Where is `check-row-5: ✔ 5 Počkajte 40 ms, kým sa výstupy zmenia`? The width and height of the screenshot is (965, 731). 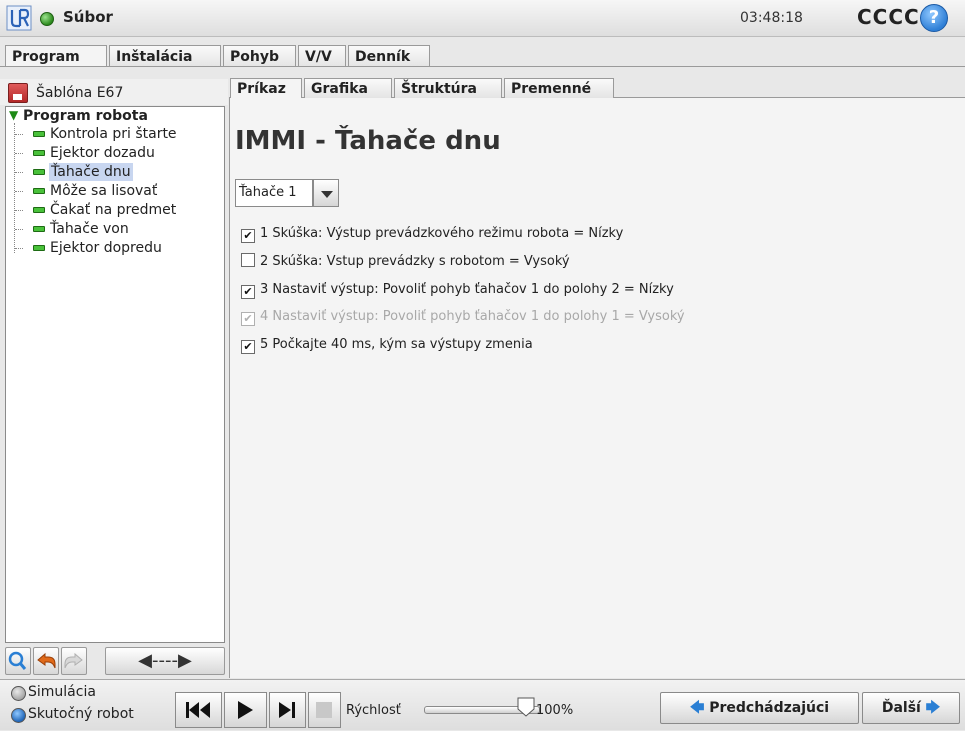
check-row-5: ✔ 5 Počkajte 40 ms, kým sa výstupy zmenia is located at coordinates (387, 345).